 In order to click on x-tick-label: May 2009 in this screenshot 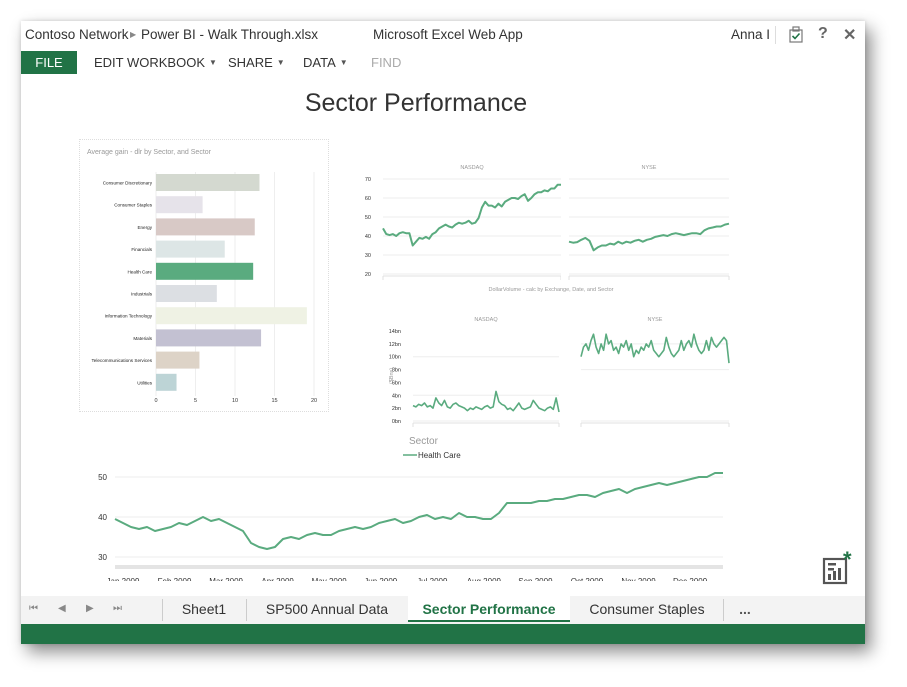, I will do `click(330, 579)`.